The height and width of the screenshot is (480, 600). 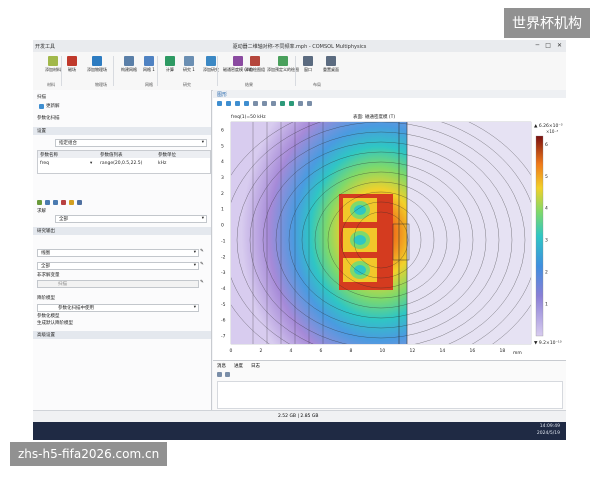 I want to click on colorbar, so click(x=539, y=236).